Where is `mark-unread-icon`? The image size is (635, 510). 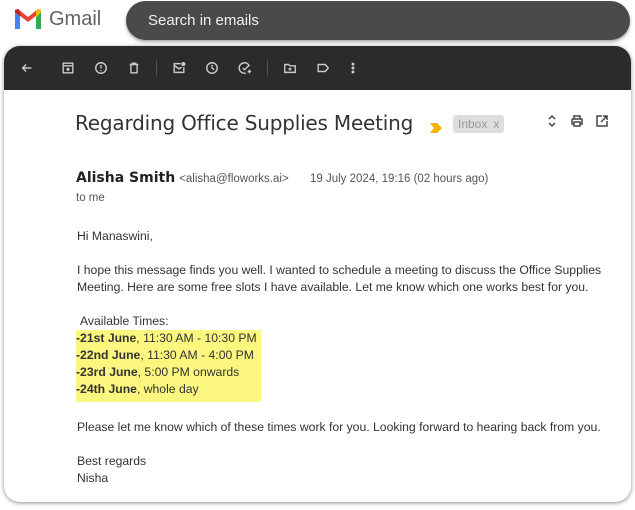 mark-unread-icon is located at coordinates (179, 68).